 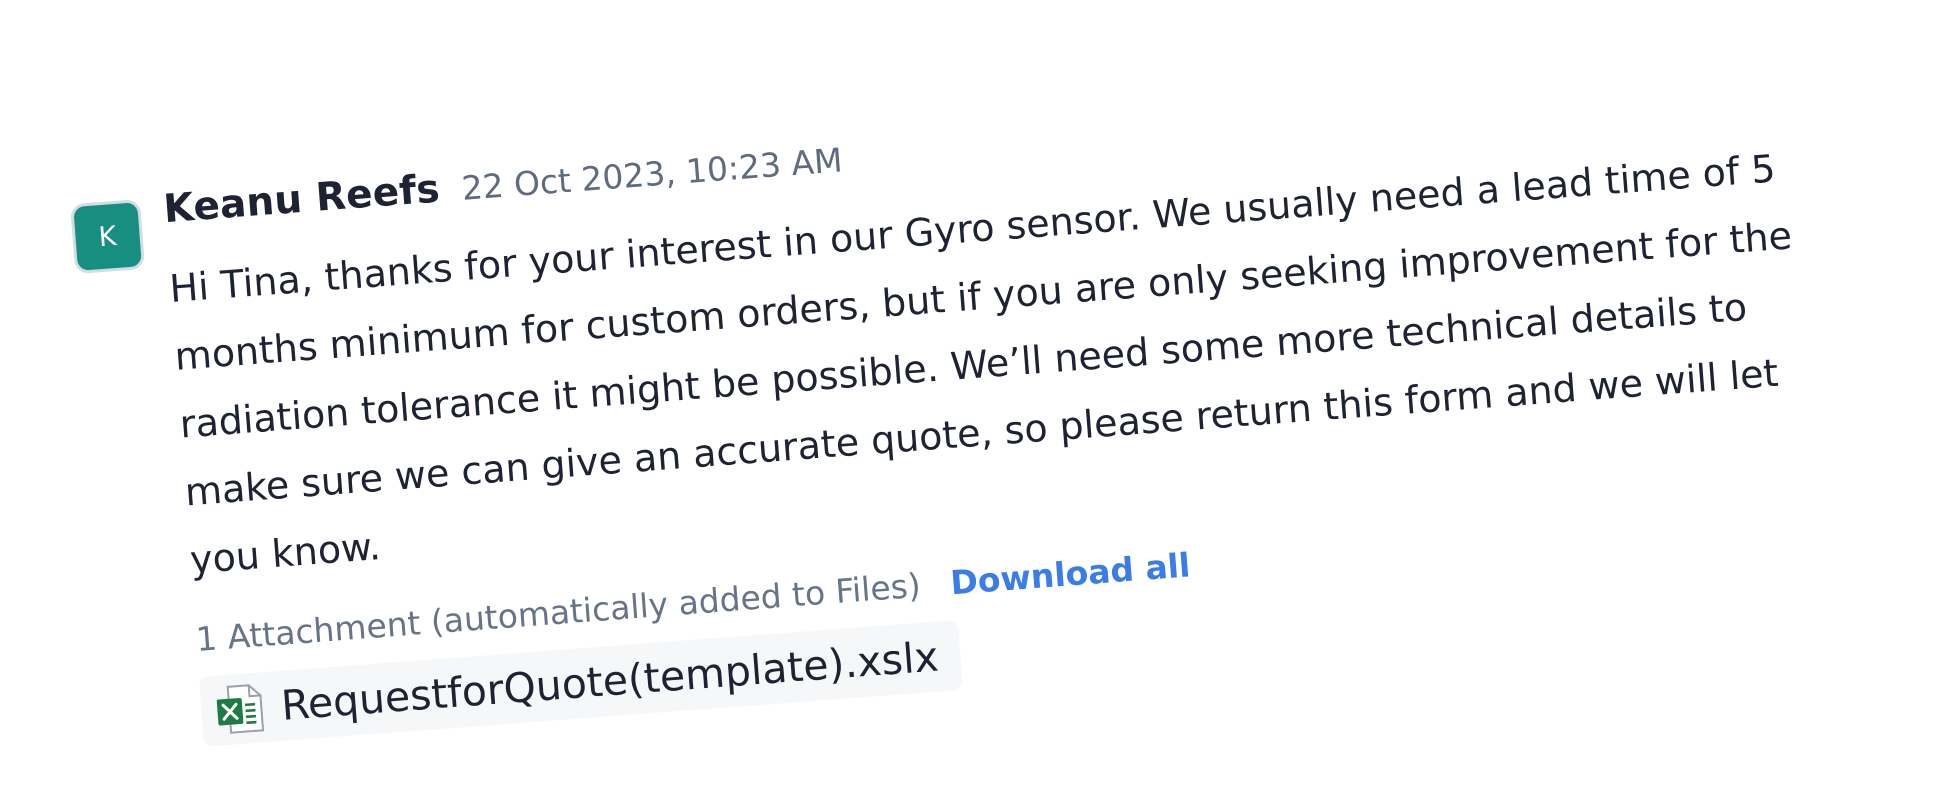 What do you see at coordinates (610, 681) in the screenshot?
I see `attachment-file-name: RequestforQuote(template).xslx` at bounding box center [610, 681].